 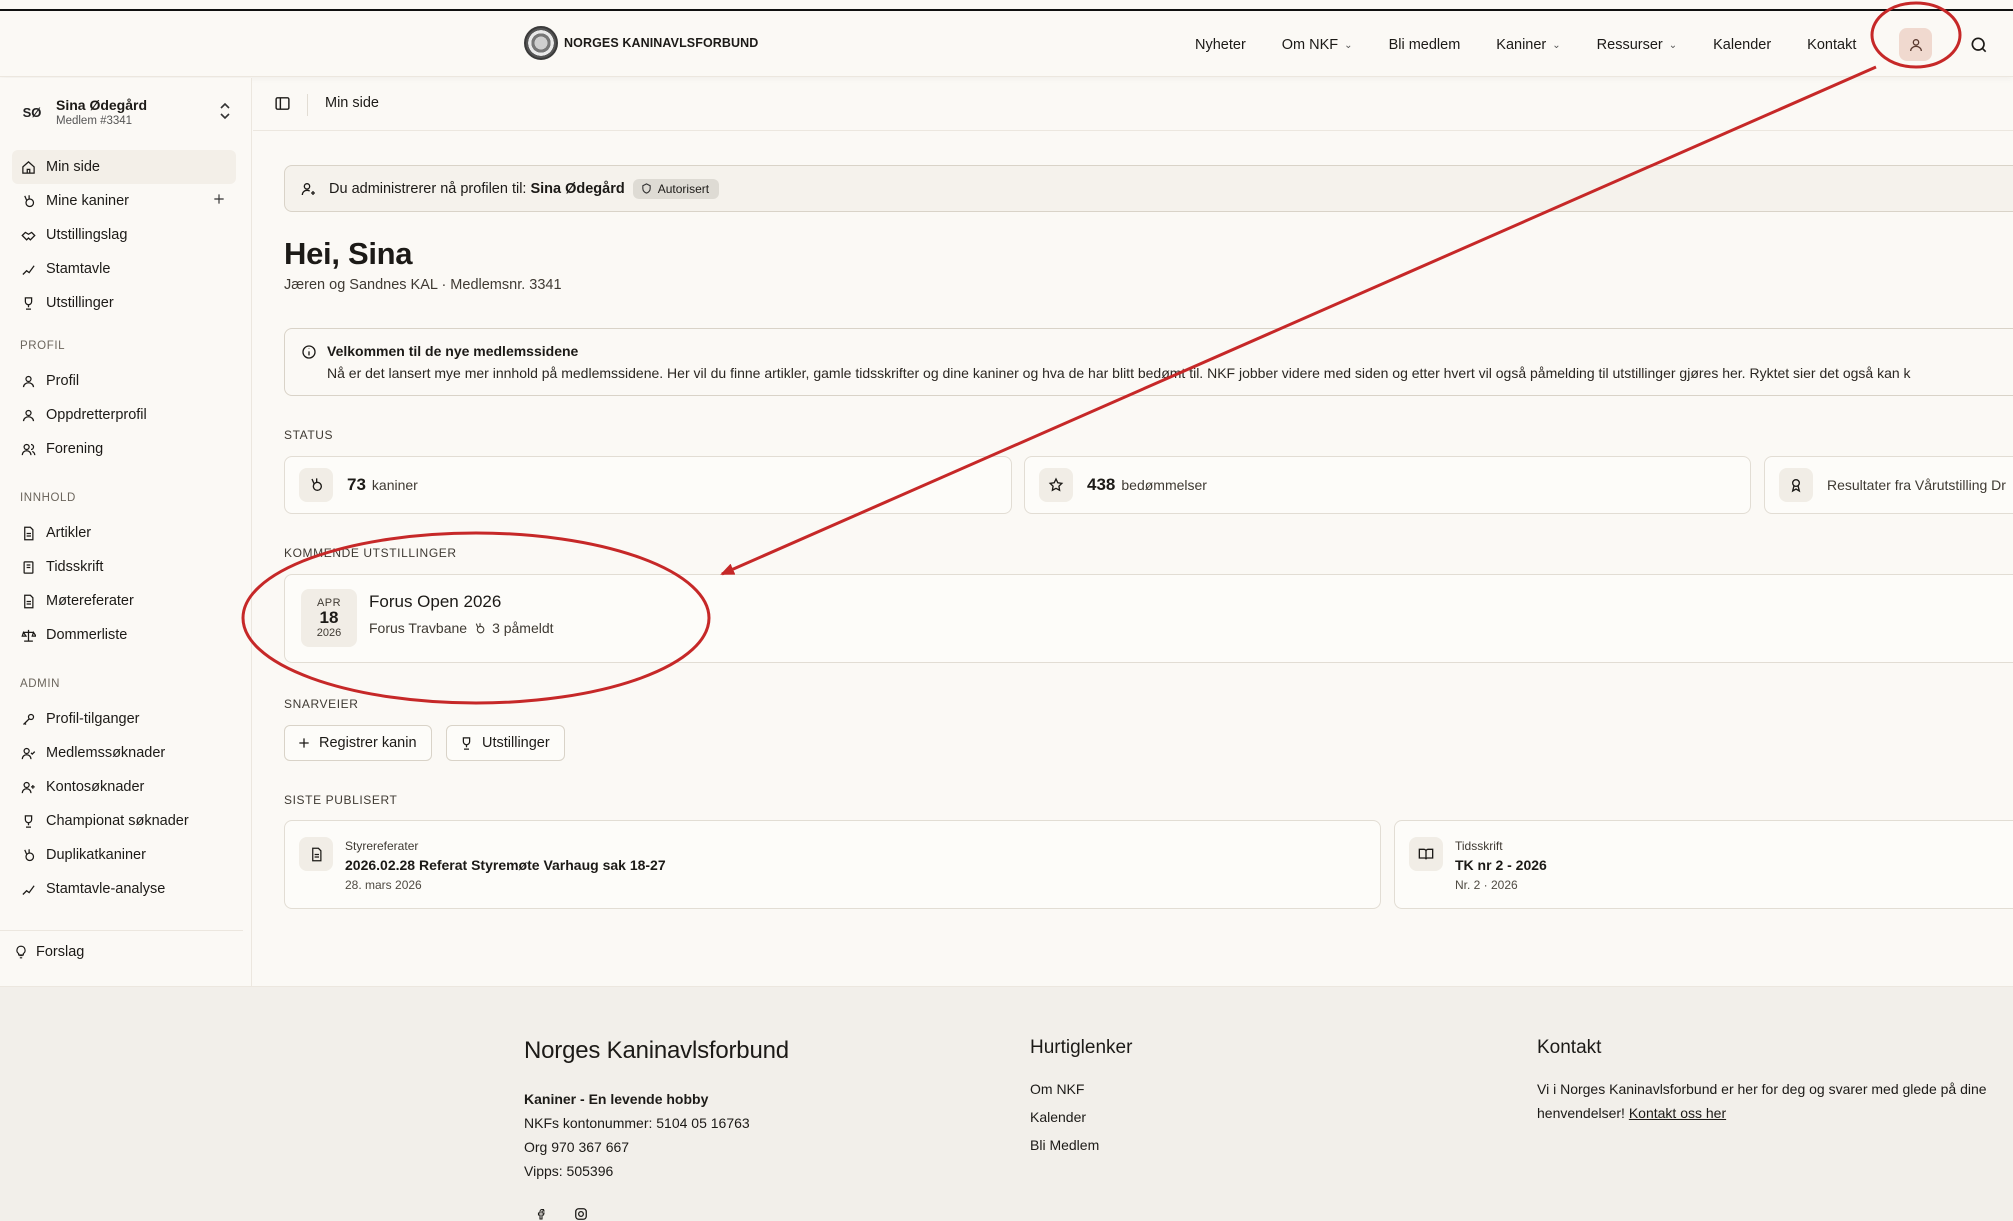 I want to click on exhibitions-button: Utstillinger, so click(x=505, y=743).